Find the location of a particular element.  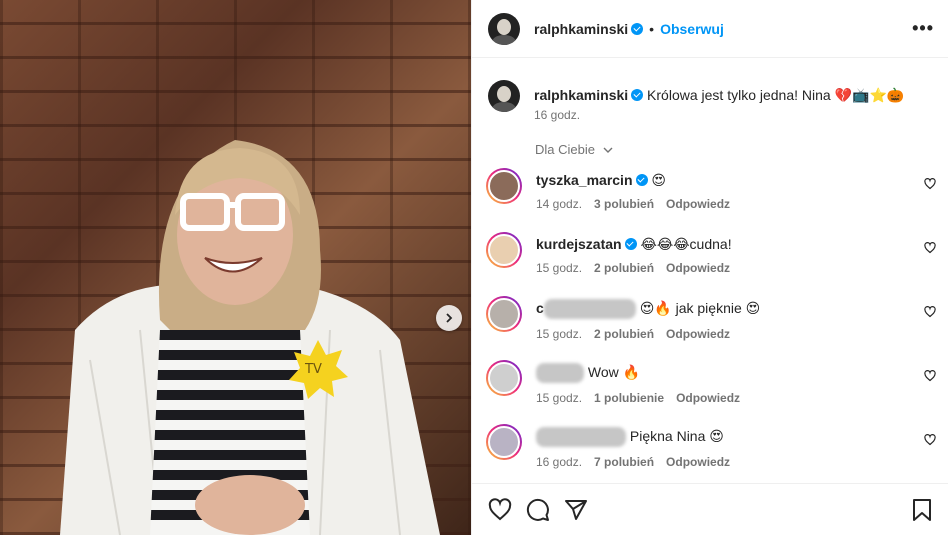

caption-time: 16 godz. is located at coordinates (557, 115).